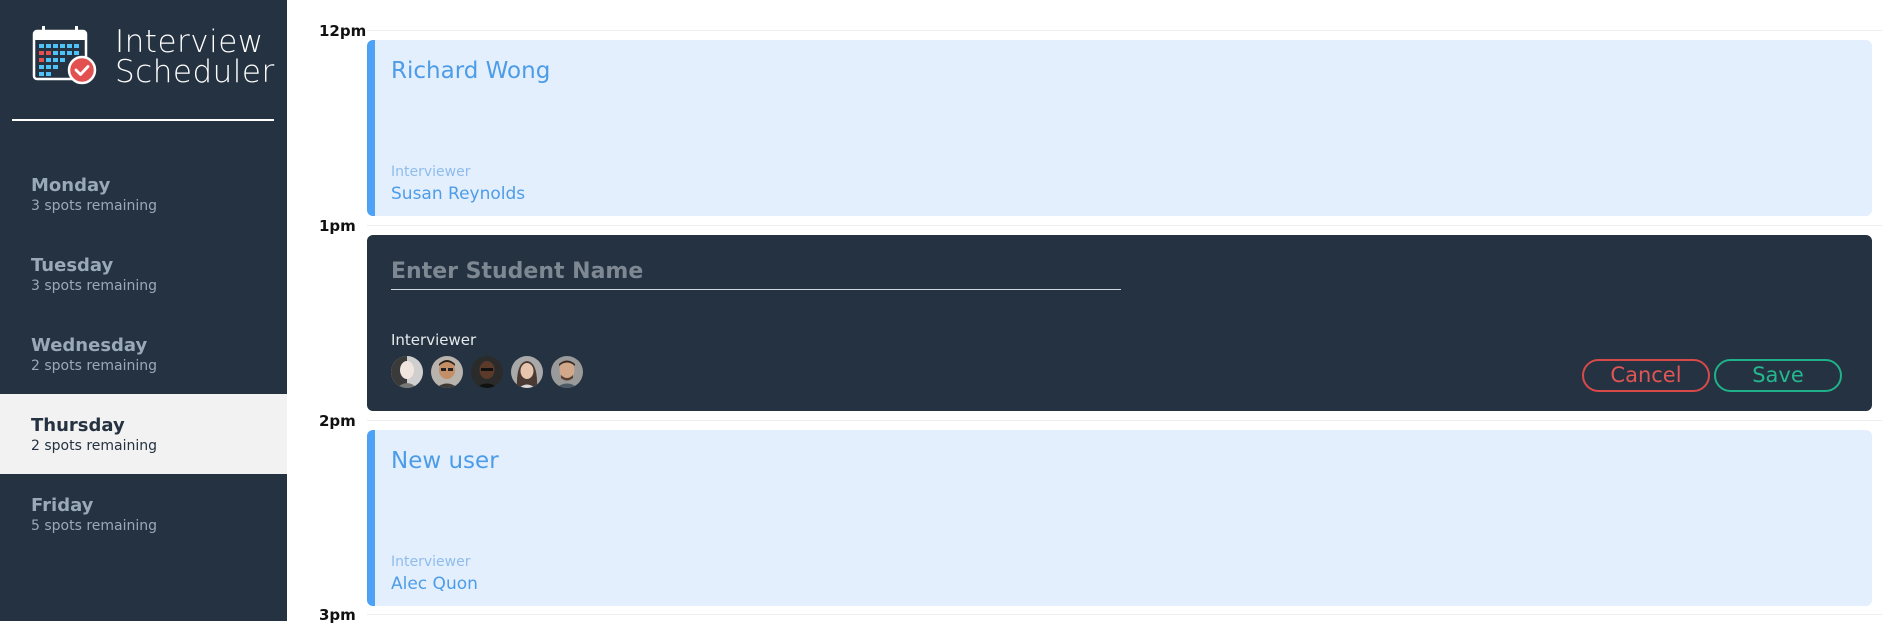 The image size is (1892, 624). I want to click on day-item-wednesday: Wednesday 2 spots remaining, so click(143, 354).